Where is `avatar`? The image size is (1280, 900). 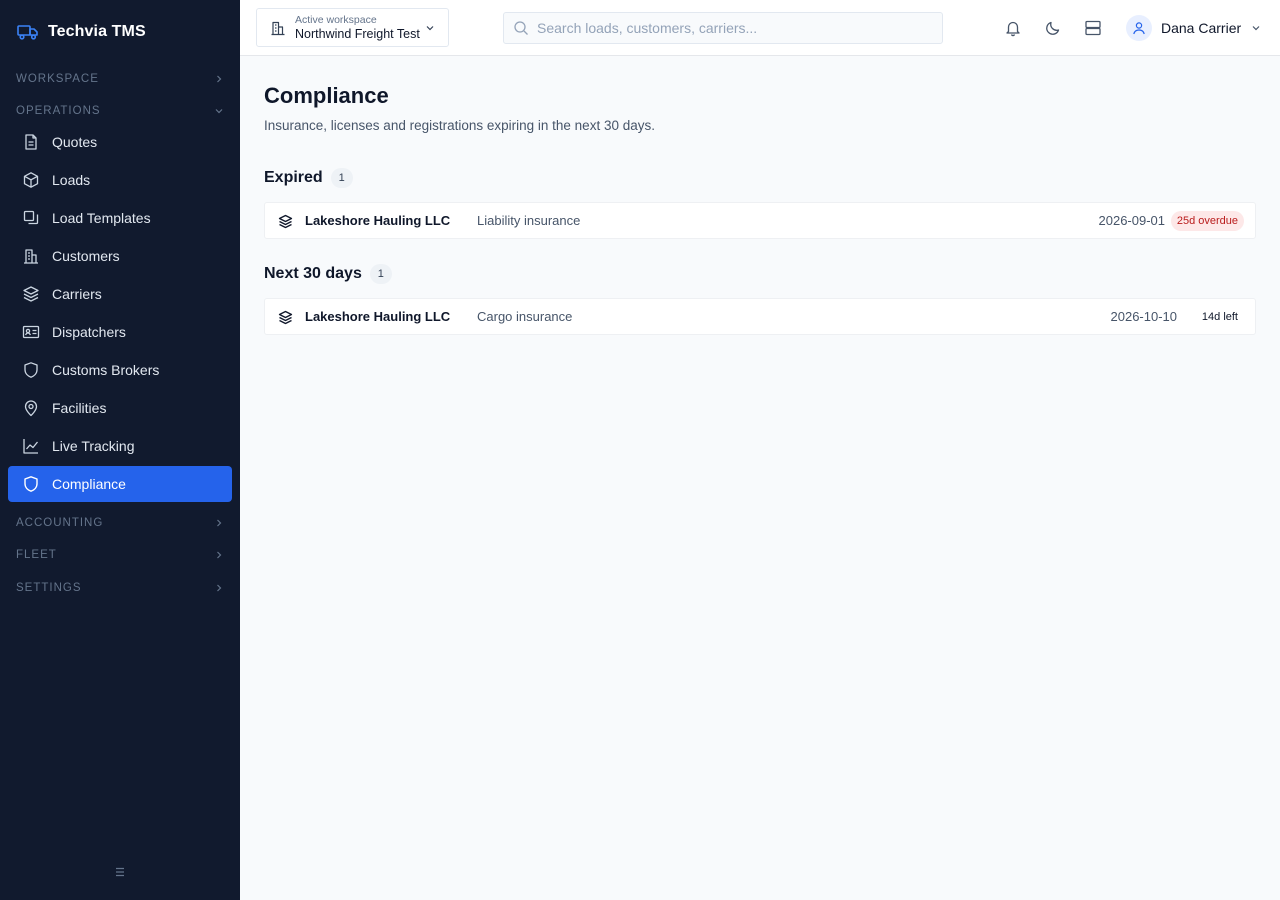
avatar is located at coordinates (1139, 28).